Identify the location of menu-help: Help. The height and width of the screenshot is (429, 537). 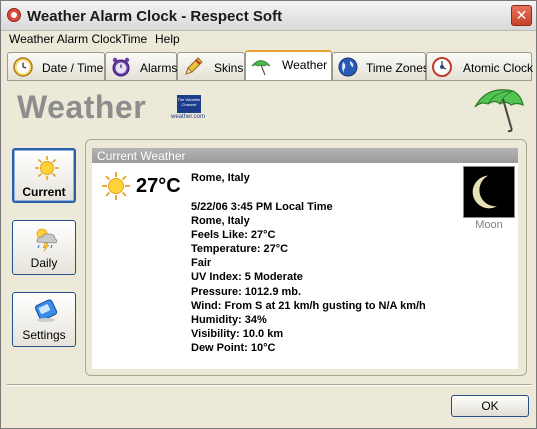
(167, 39).